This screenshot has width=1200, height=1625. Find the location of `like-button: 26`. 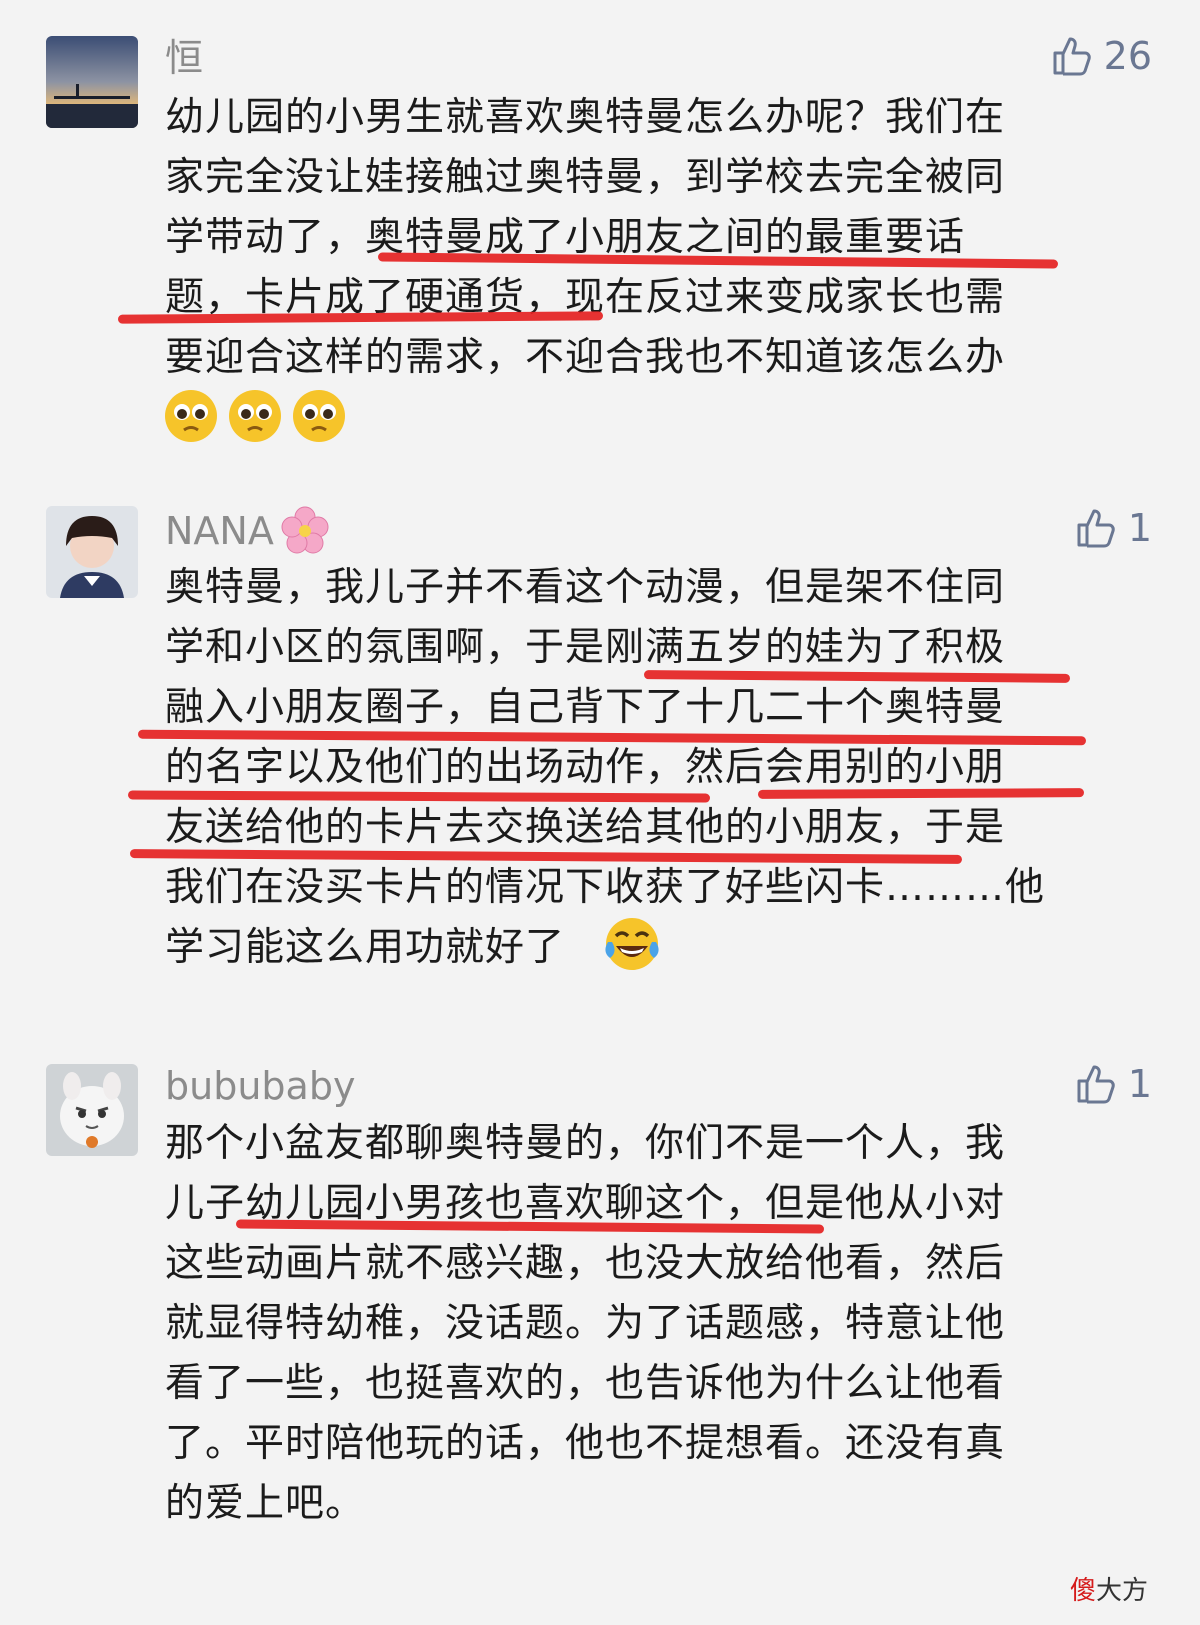

like-button: 26 is located at coordinates (1102, 56).